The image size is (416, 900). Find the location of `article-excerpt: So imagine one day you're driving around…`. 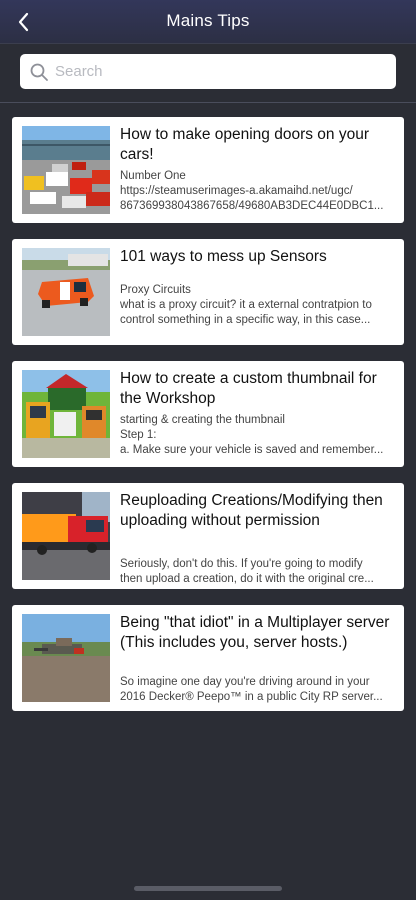

article-excerpt: So imagine one day you're driving around… is located at coordinates (259, 690).